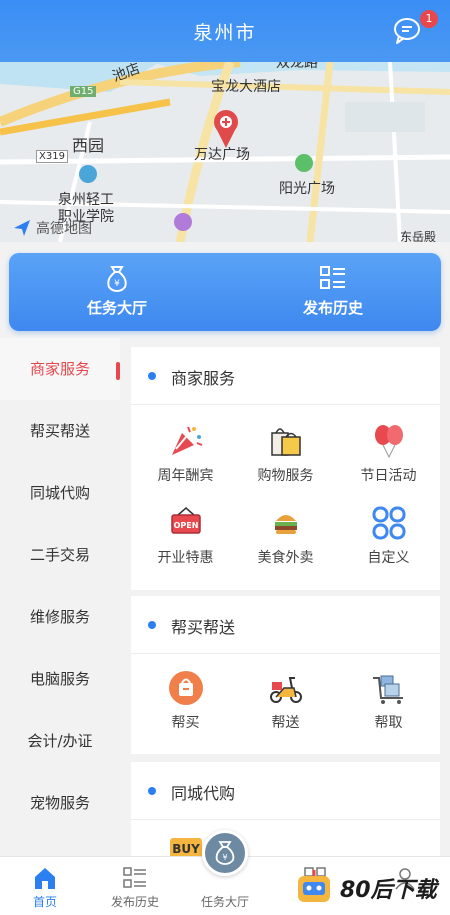 The height and width of the screenshot is (915, 450). I want to click on tab-home: 首页, so click(45, 886).